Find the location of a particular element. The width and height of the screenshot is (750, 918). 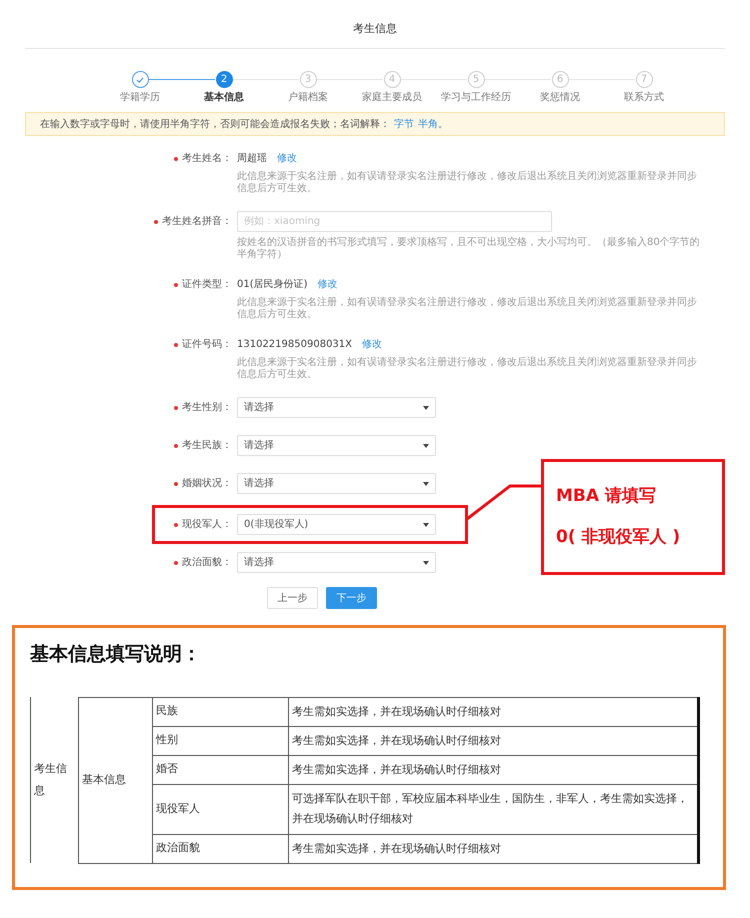

notice-end: 。 is located at coordinates (443, 125).